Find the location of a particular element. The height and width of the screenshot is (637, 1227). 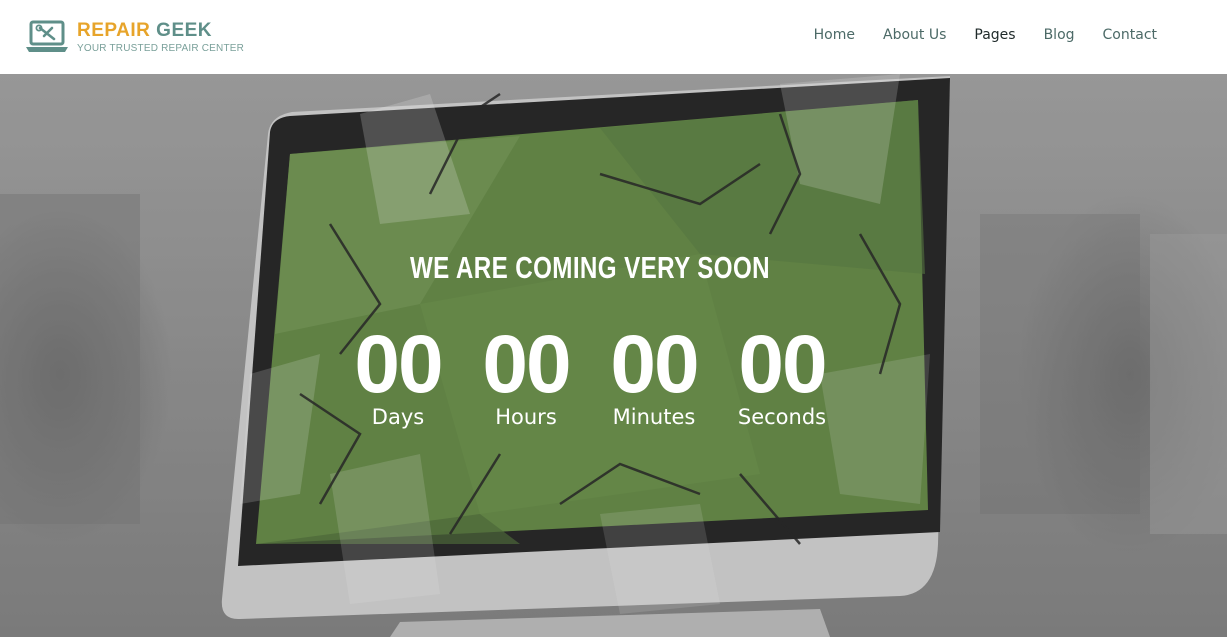

nav-pages: Pages is located at coordinates (994, 35).